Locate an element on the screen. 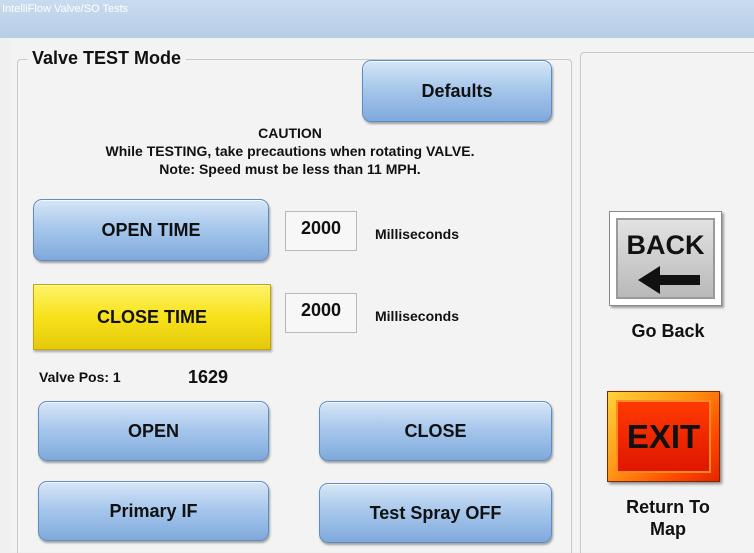 Image resolution: width=754 pixels, height=553 pixels. back-button: BACK is located at coordinates (665, 258).